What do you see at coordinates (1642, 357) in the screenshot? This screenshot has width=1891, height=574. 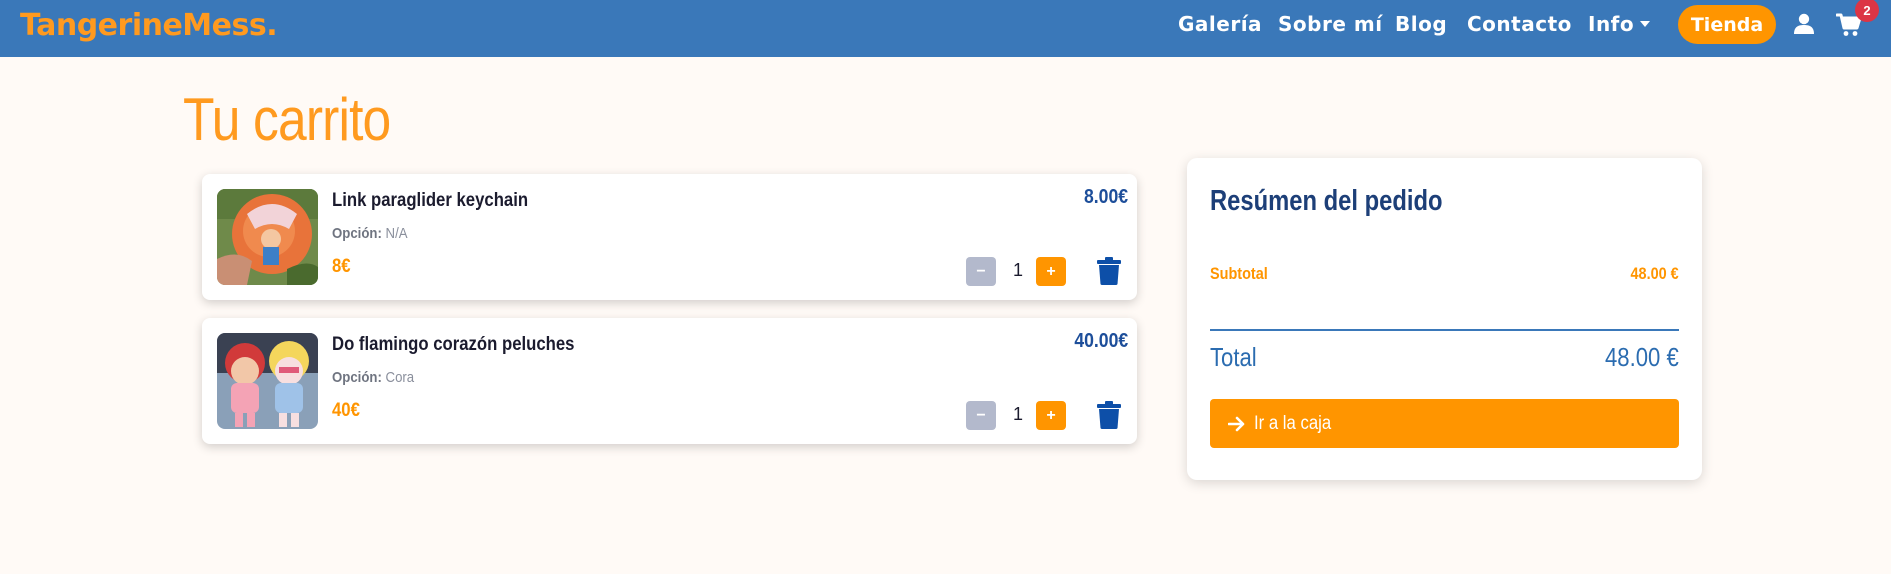 I see `total-value: 48.00 €` at bounding box center [1642, 357].